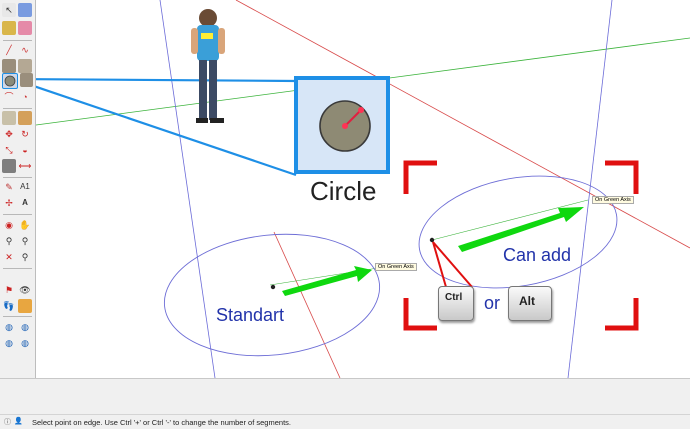  I want to click on protractor-icon: ✎, so click(9, 187).